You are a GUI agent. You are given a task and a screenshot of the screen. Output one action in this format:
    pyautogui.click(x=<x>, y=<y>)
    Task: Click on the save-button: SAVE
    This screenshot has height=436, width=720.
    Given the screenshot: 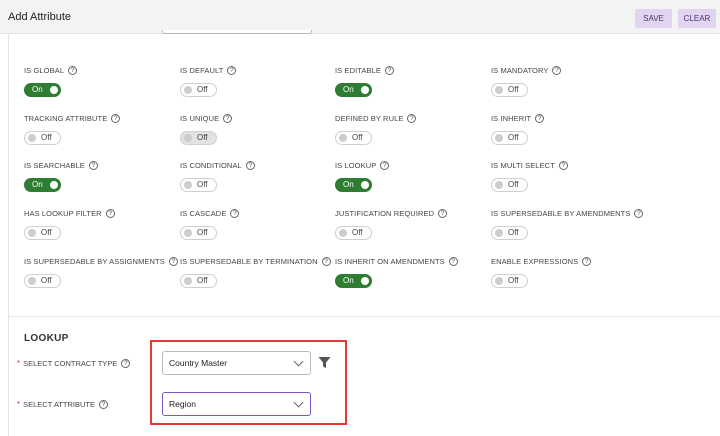 What is the action you would take?
    pyautogui.click(x=653, y=18)
    